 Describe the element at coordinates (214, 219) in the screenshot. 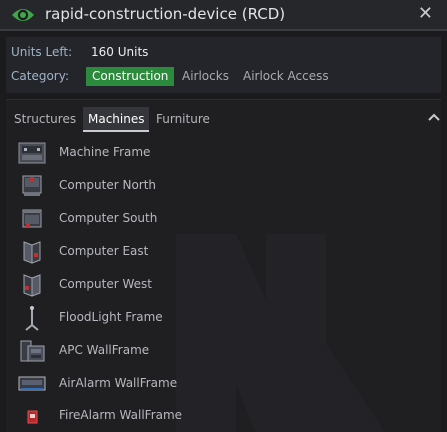

I see `list-item-computer-south: Computer South` at that location.